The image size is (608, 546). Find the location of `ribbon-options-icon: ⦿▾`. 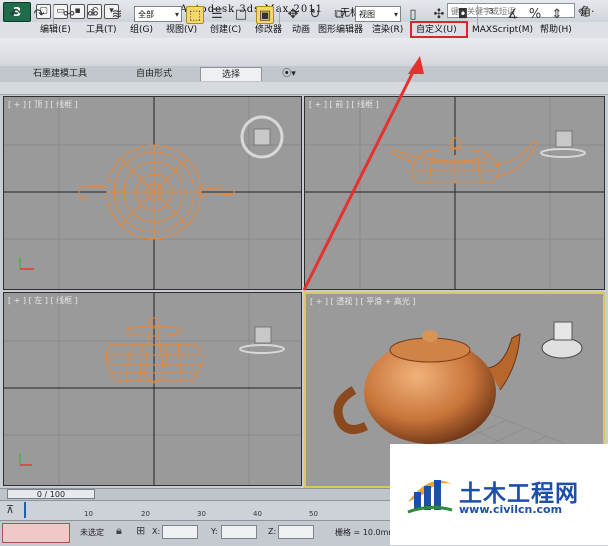

ribbon-options-icon: ⦿▾ is located at coordinates (289, 74).